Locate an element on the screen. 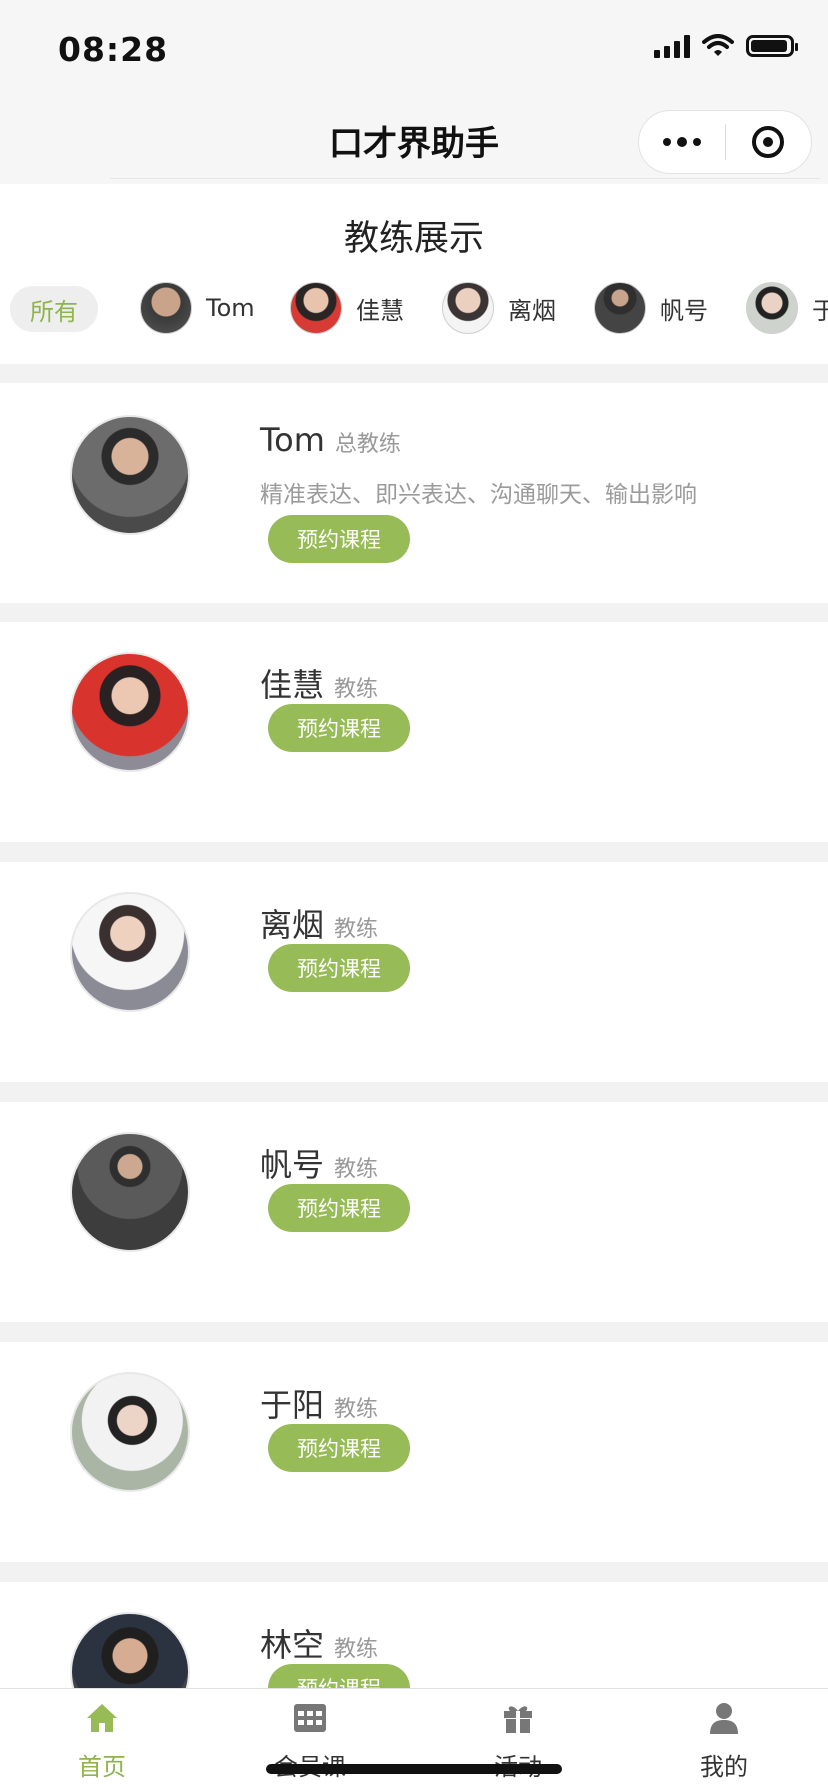 The height and width of the screenshot is (1791, 828). signal-icon is located at coordinates (672, 46).